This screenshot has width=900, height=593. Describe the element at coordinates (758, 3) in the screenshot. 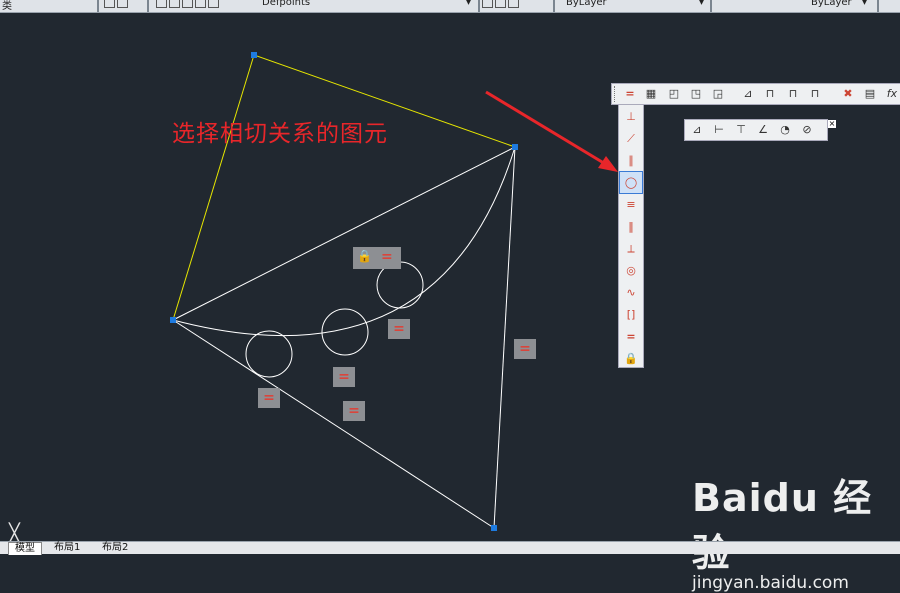

I see `linetype-preview: ———————` at that location.